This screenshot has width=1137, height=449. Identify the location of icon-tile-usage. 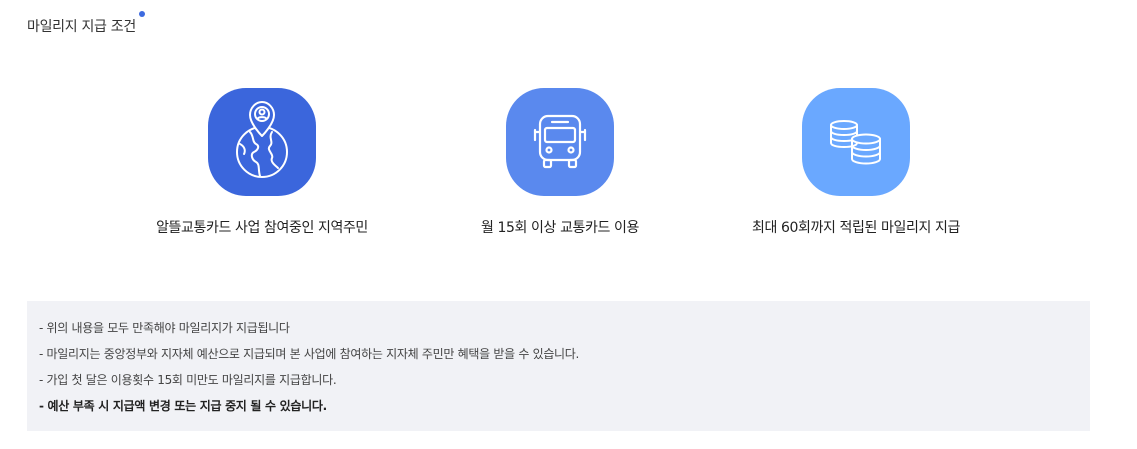
(560, 142).